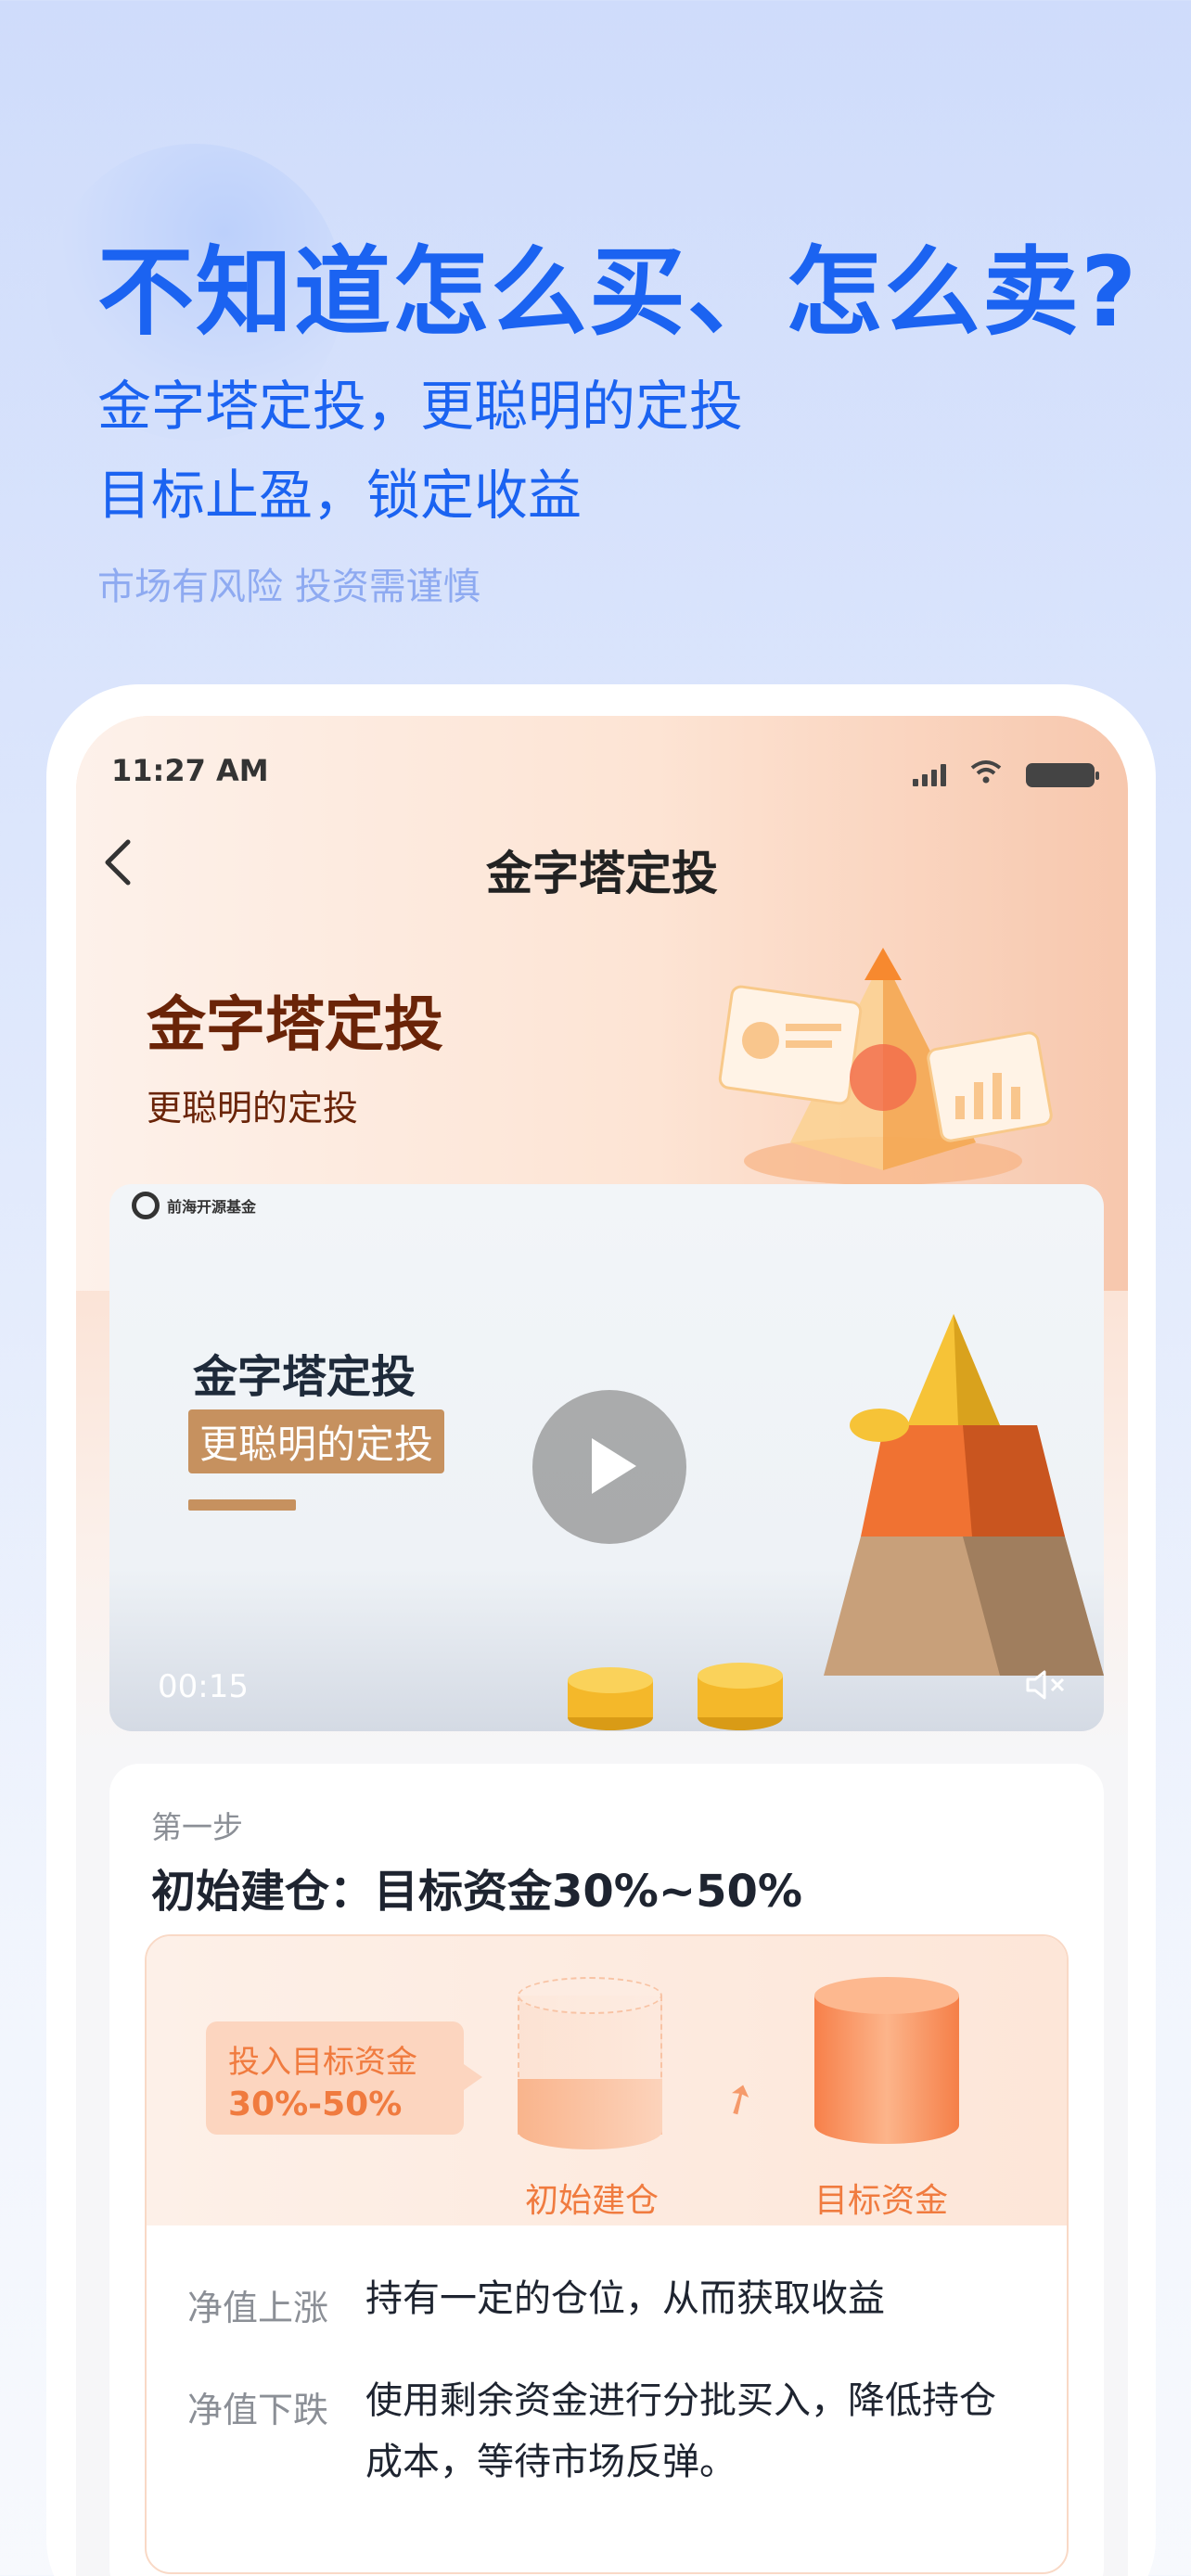  I want to click on target-fund-cylinder, so click(886, 2063).